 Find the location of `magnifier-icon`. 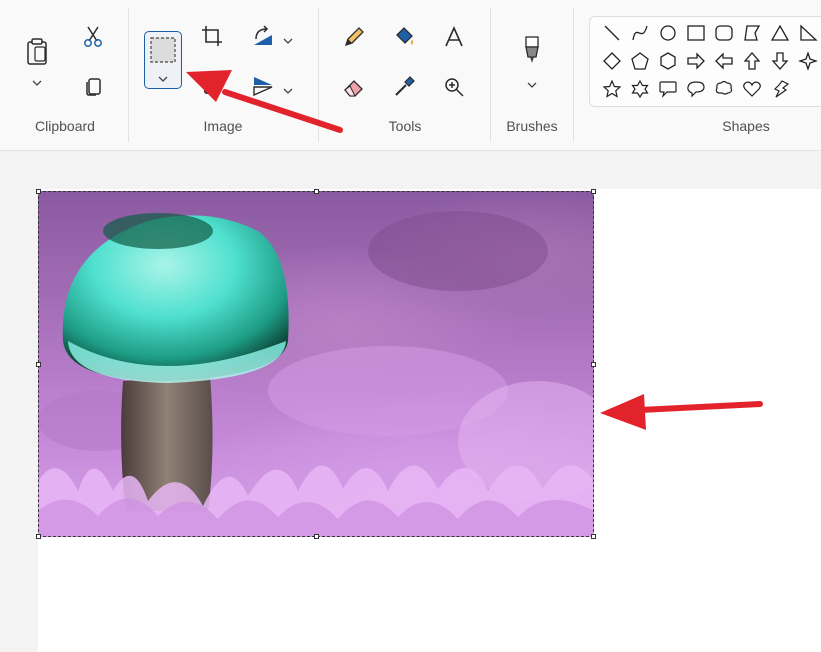

magnifier-icon is located at coordinates (454, 87).